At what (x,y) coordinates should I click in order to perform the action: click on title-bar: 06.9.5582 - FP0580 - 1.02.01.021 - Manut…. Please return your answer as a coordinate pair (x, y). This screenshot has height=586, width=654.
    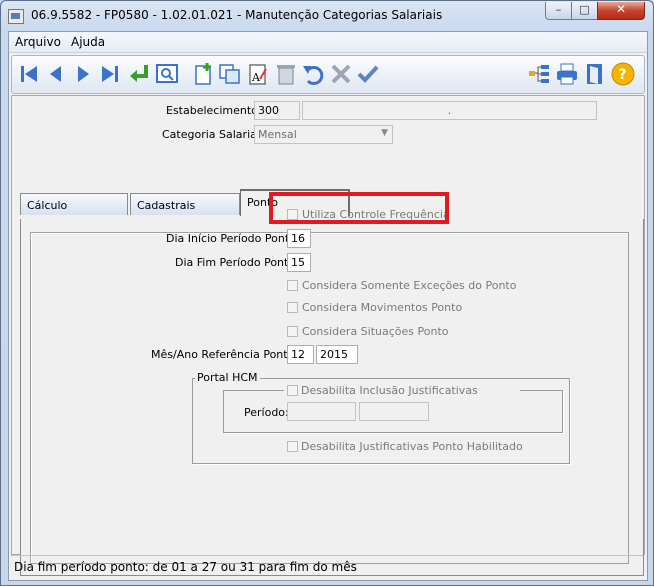
    Looking at the image, I should click on (327, 16).